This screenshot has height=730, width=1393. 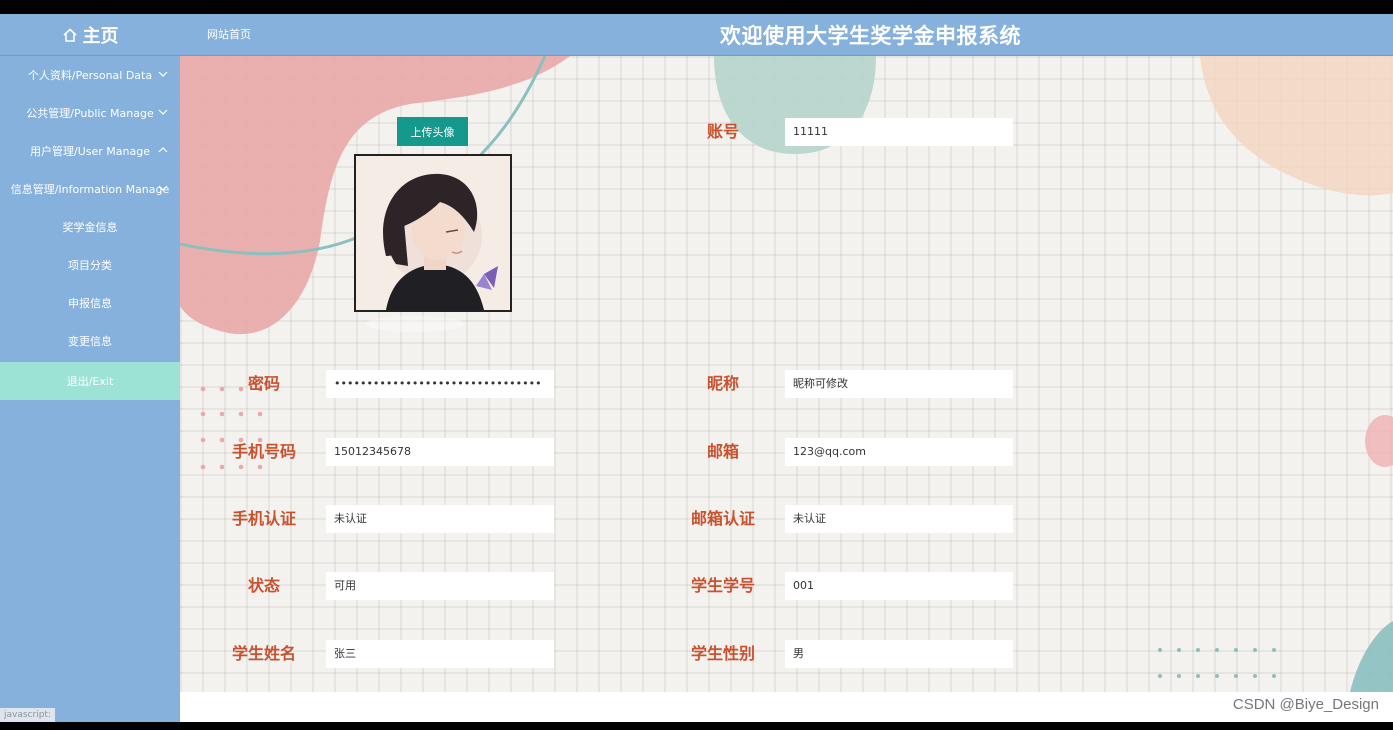 I want to click on sidebar-item-label: 个人资料/Personal Data, so click(x=90, y=75).